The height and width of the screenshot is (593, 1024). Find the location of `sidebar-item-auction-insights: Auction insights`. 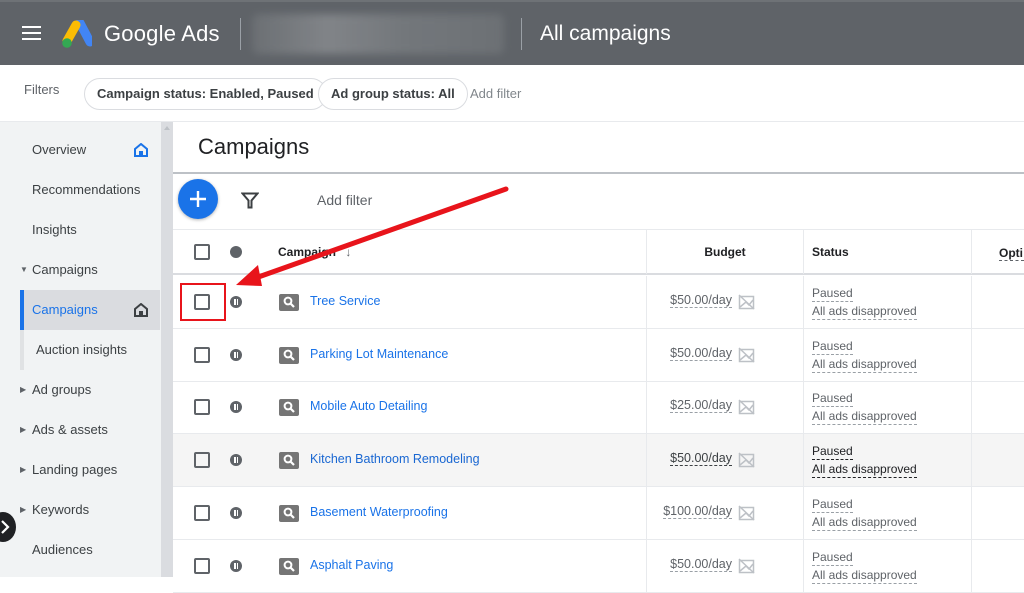

sidebar-item-auction-insights: Auction insights is located at coordinates (90, 350).